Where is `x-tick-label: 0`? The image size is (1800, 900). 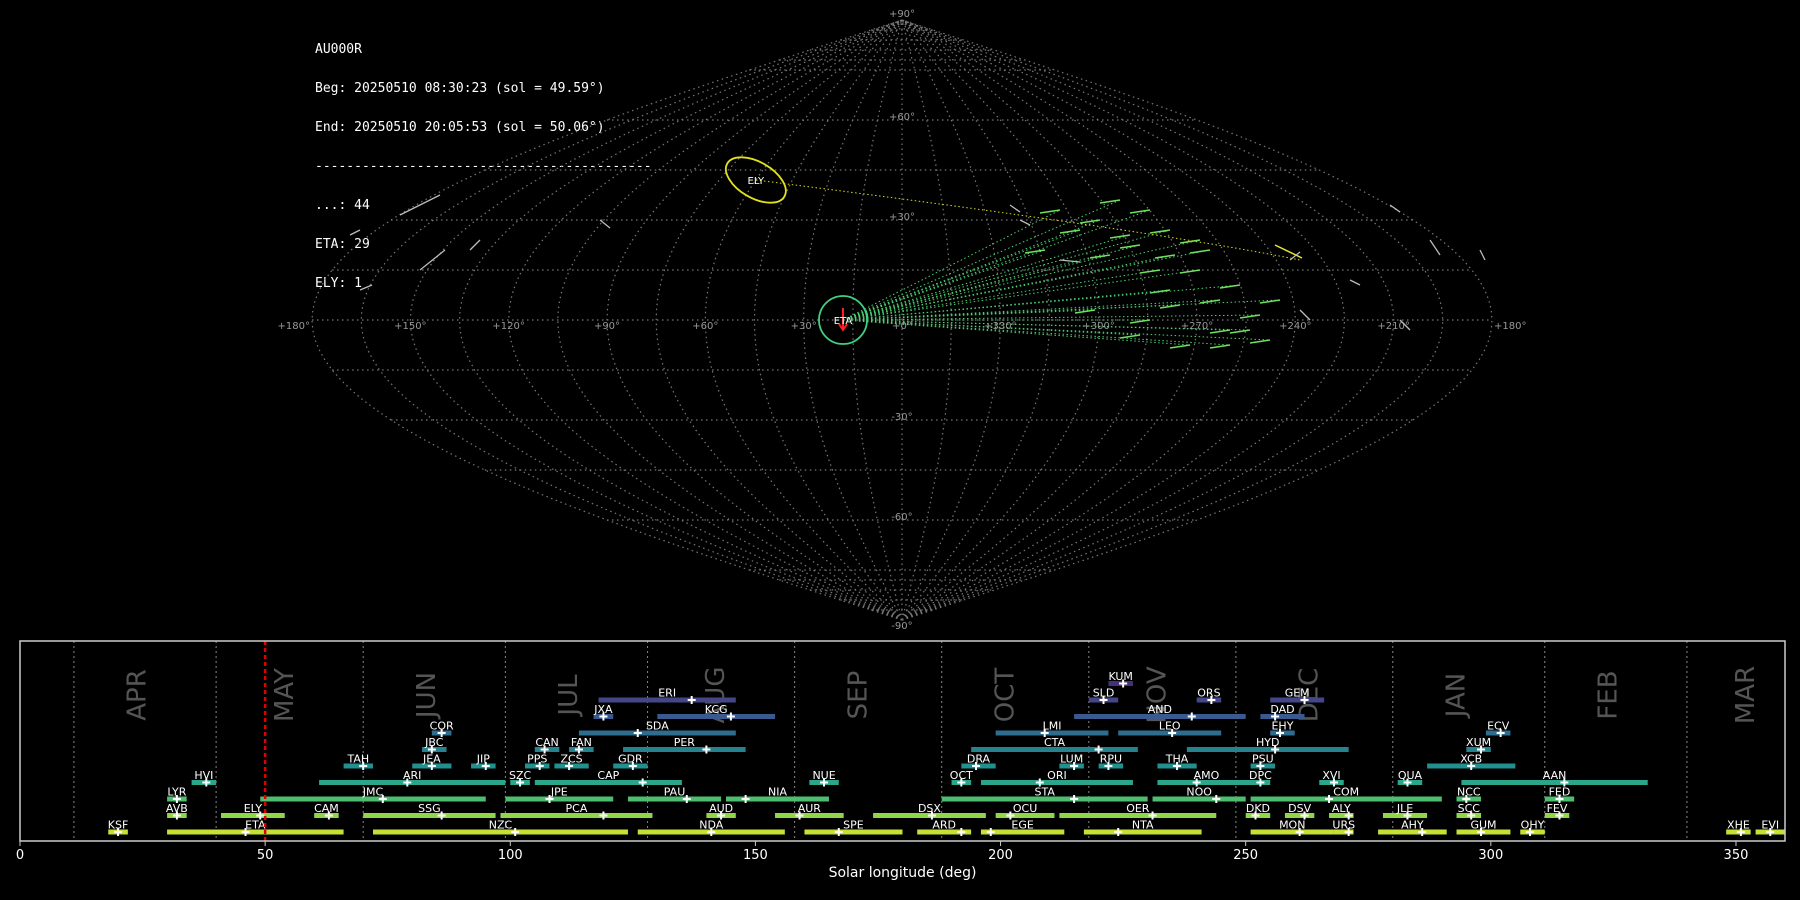
x-tick-label: 0 is located at coordinates (20, 855).